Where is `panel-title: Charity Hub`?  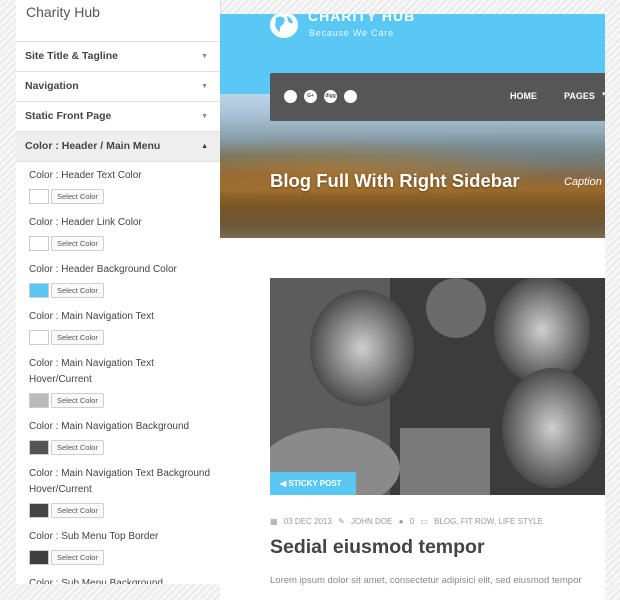
panel-title: Charity Hub is located at coordinates (118, 21).